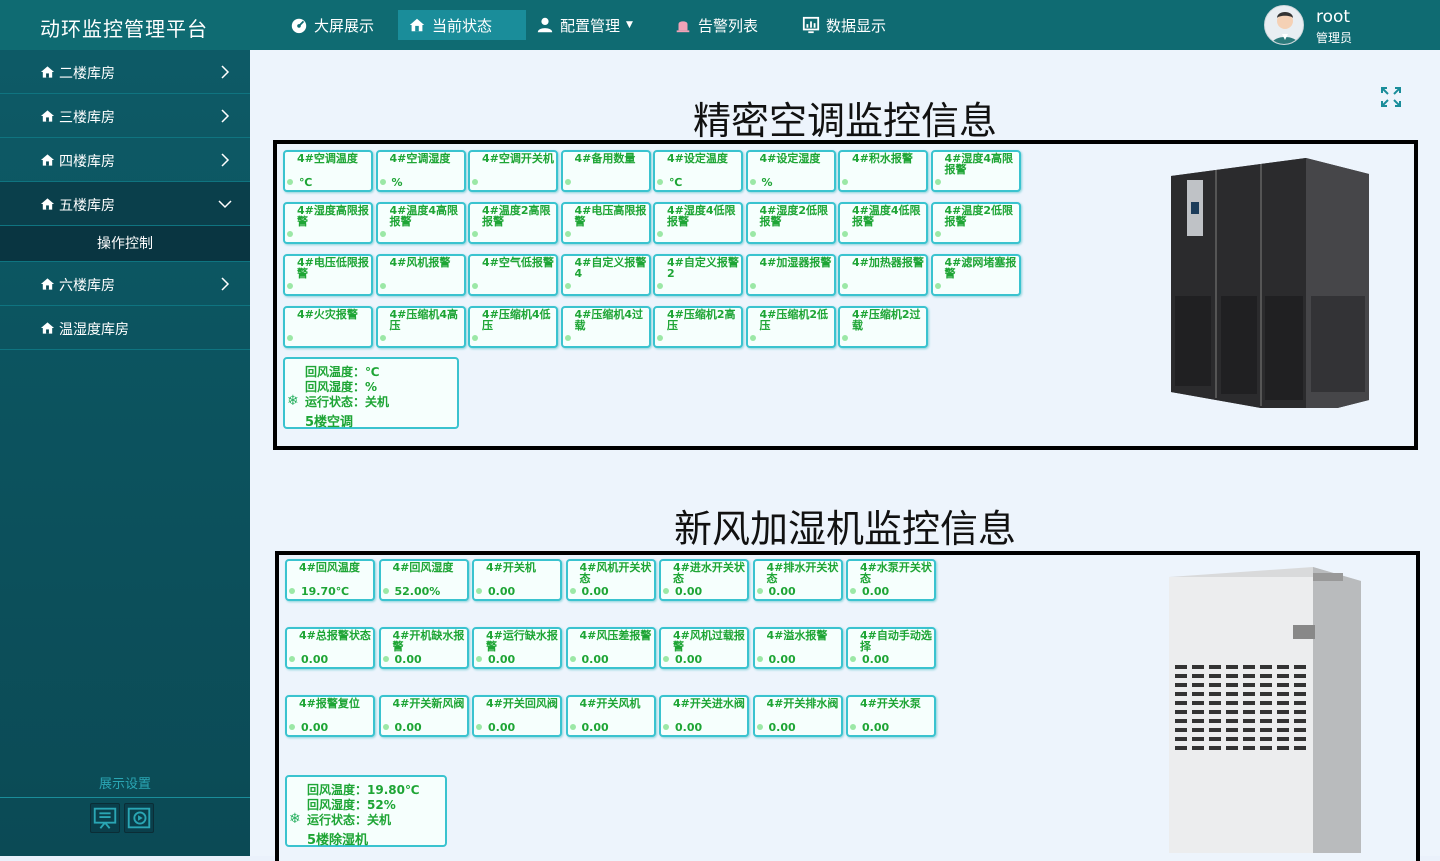 The image size is (1440, 861). I want to click on ac-status-card: 4#备用数量, so click(605, 171).